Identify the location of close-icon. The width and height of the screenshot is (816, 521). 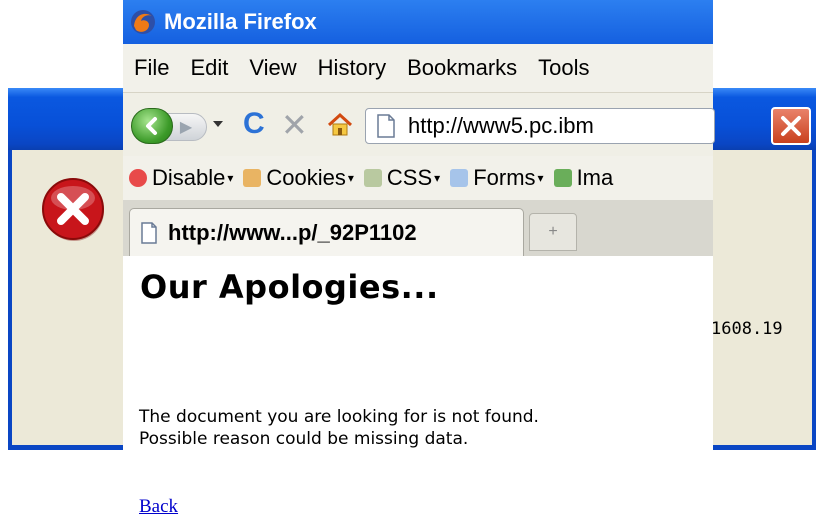
(791, 126).